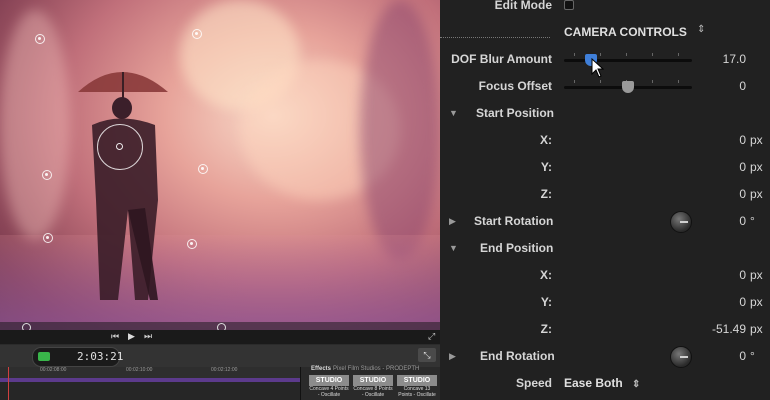 The width and height of the screenshot is (770, 400). Describe the element at coordinates (501, 59) in the screenshot. I see `dof-blur-label: DOF Blur Amount` at that location.